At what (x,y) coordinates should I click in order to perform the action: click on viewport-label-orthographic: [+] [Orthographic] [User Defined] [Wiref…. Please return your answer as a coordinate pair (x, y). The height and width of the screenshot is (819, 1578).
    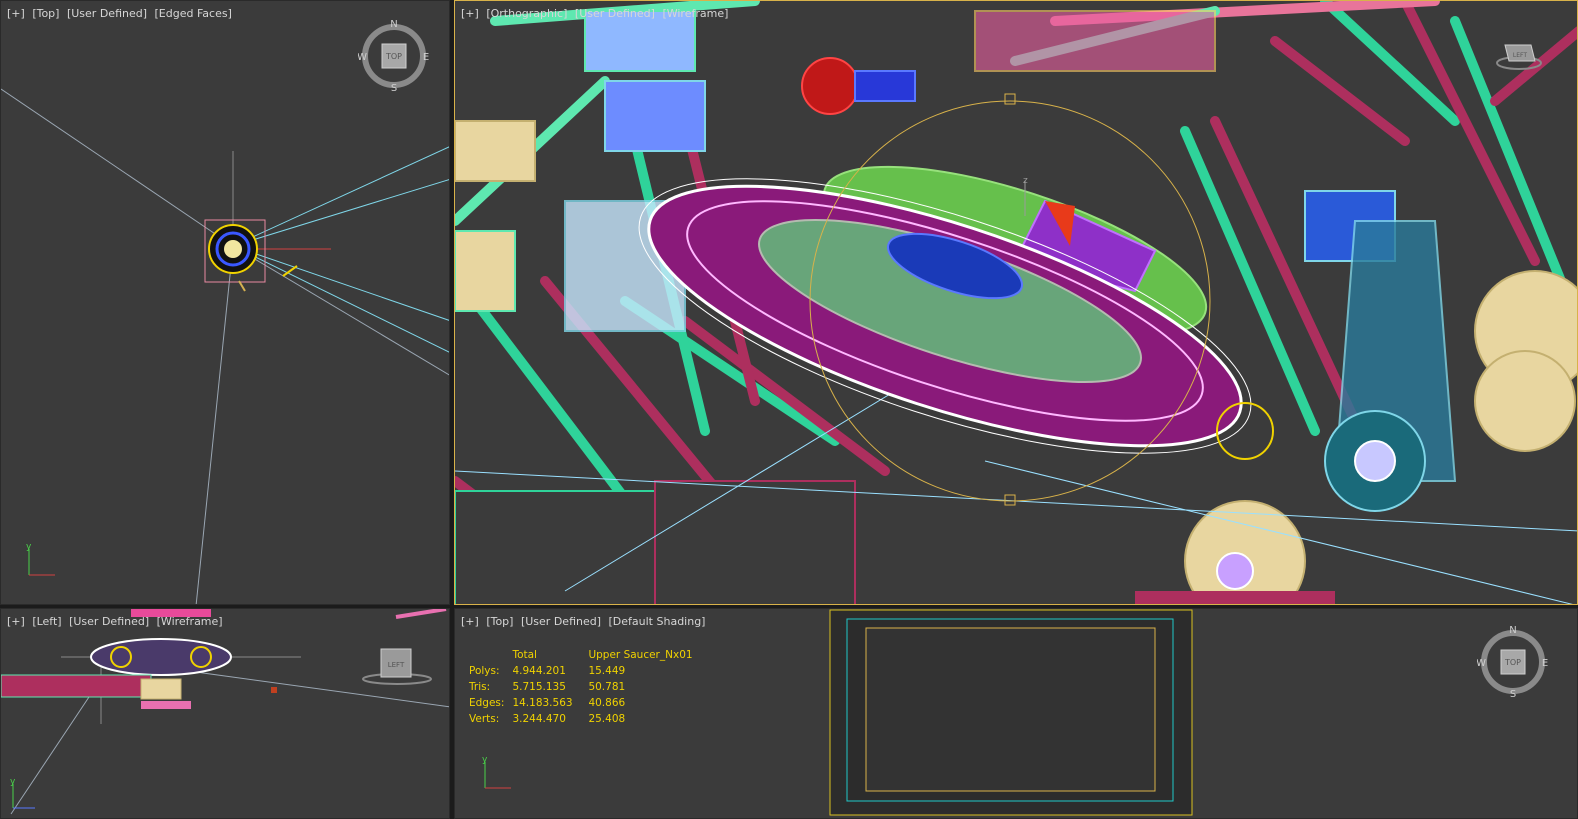
    Looking at the image, I should click on (596, 13).